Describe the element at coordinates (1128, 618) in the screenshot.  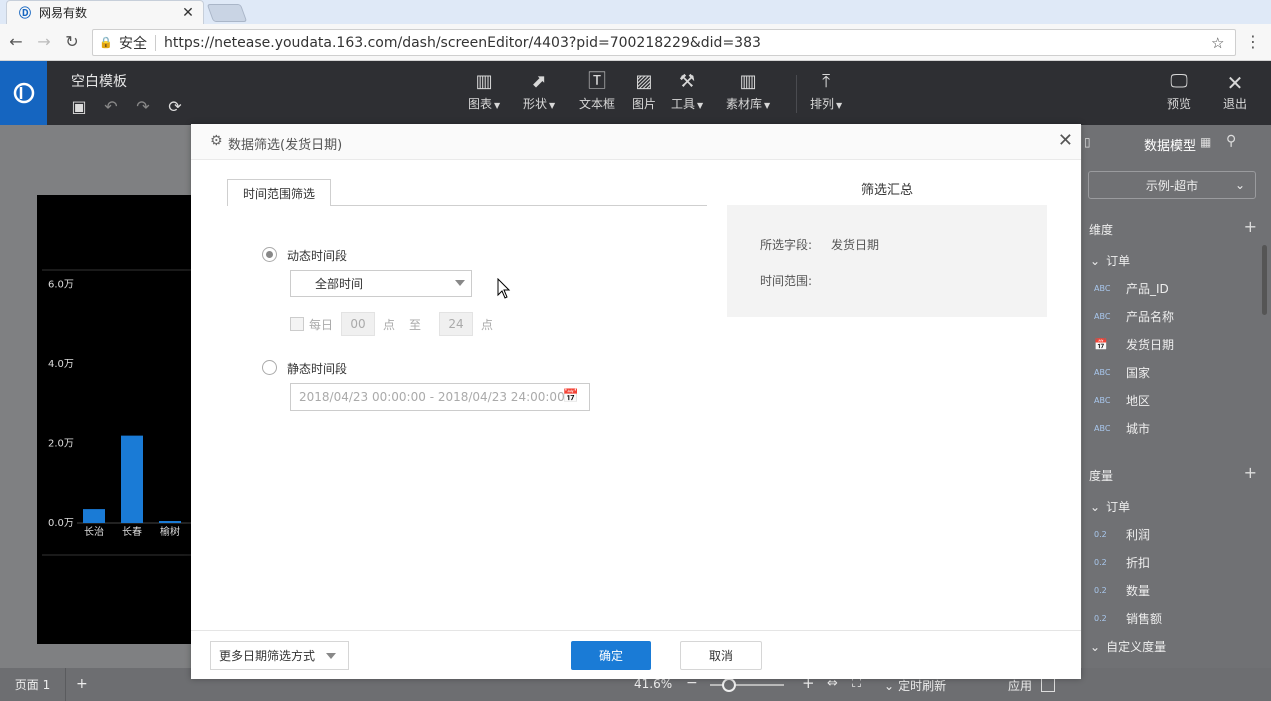
I see `measure-item: 0.2 销售额` at that location.